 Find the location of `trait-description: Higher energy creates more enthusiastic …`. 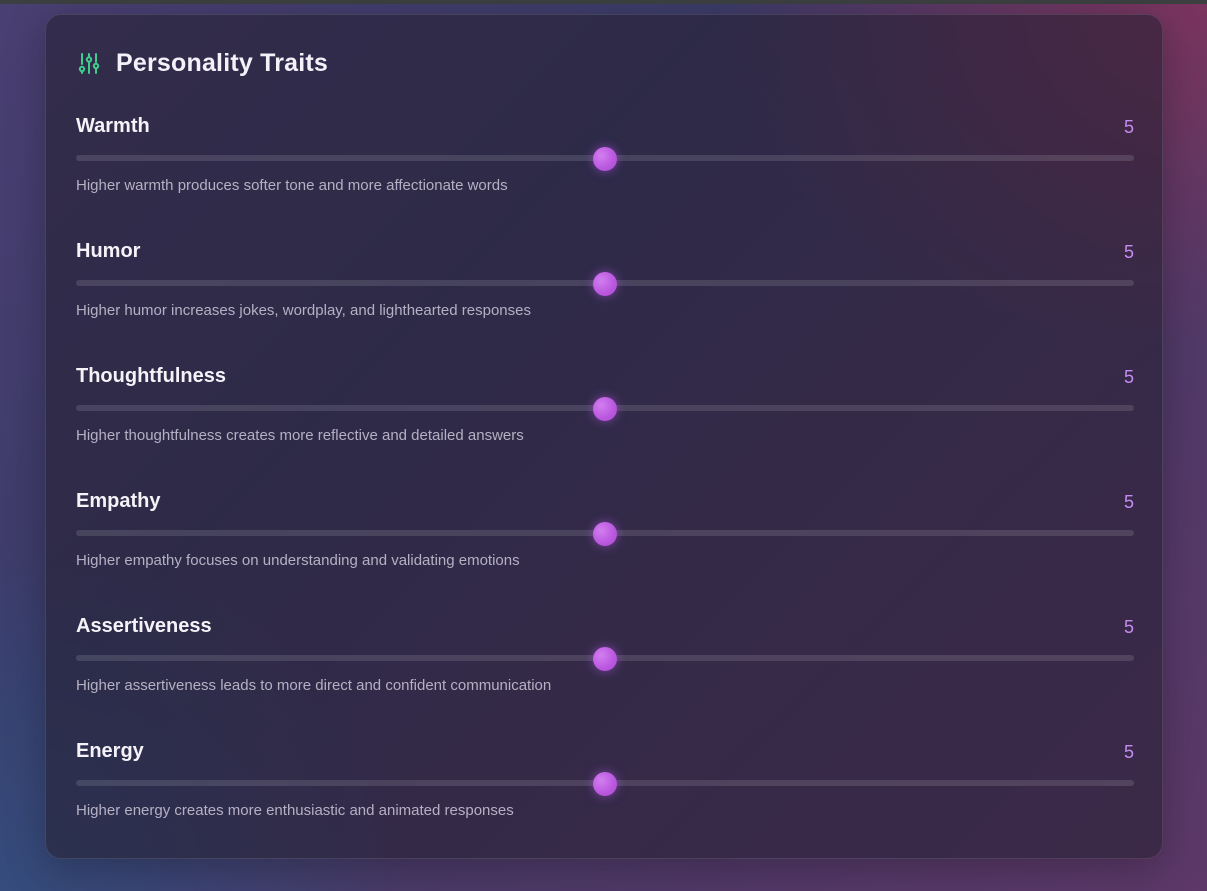

trait-description: Higher energy creates more enthusiastic … is located at coordinates (295, 810).